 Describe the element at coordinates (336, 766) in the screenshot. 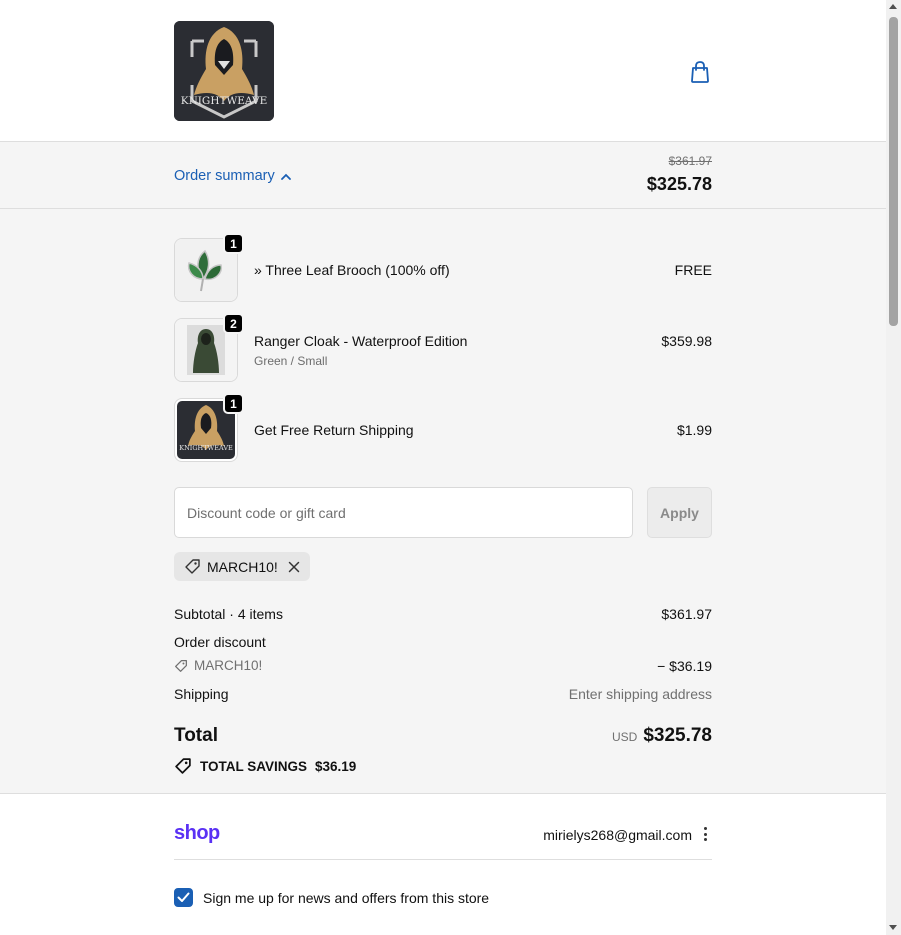

I see `total-savings-value: $36.19` at that location.